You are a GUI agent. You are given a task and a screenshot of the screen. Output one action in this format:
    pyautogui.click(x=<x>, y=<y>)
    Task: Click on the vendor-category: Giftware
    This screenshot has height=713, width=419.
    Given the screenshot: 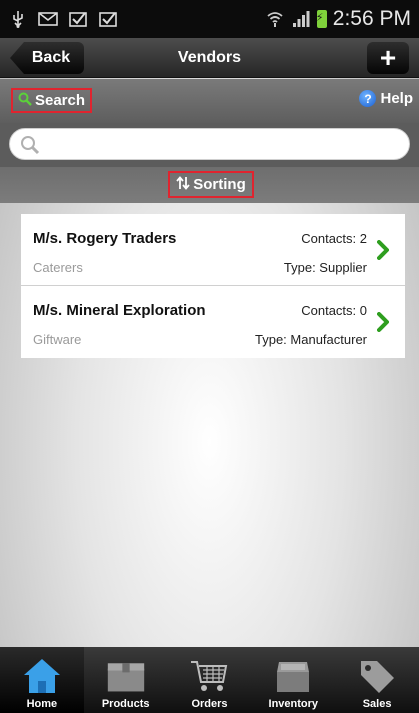 What is the action you would take?
    pyautogui.click(x=57, y=339)
    